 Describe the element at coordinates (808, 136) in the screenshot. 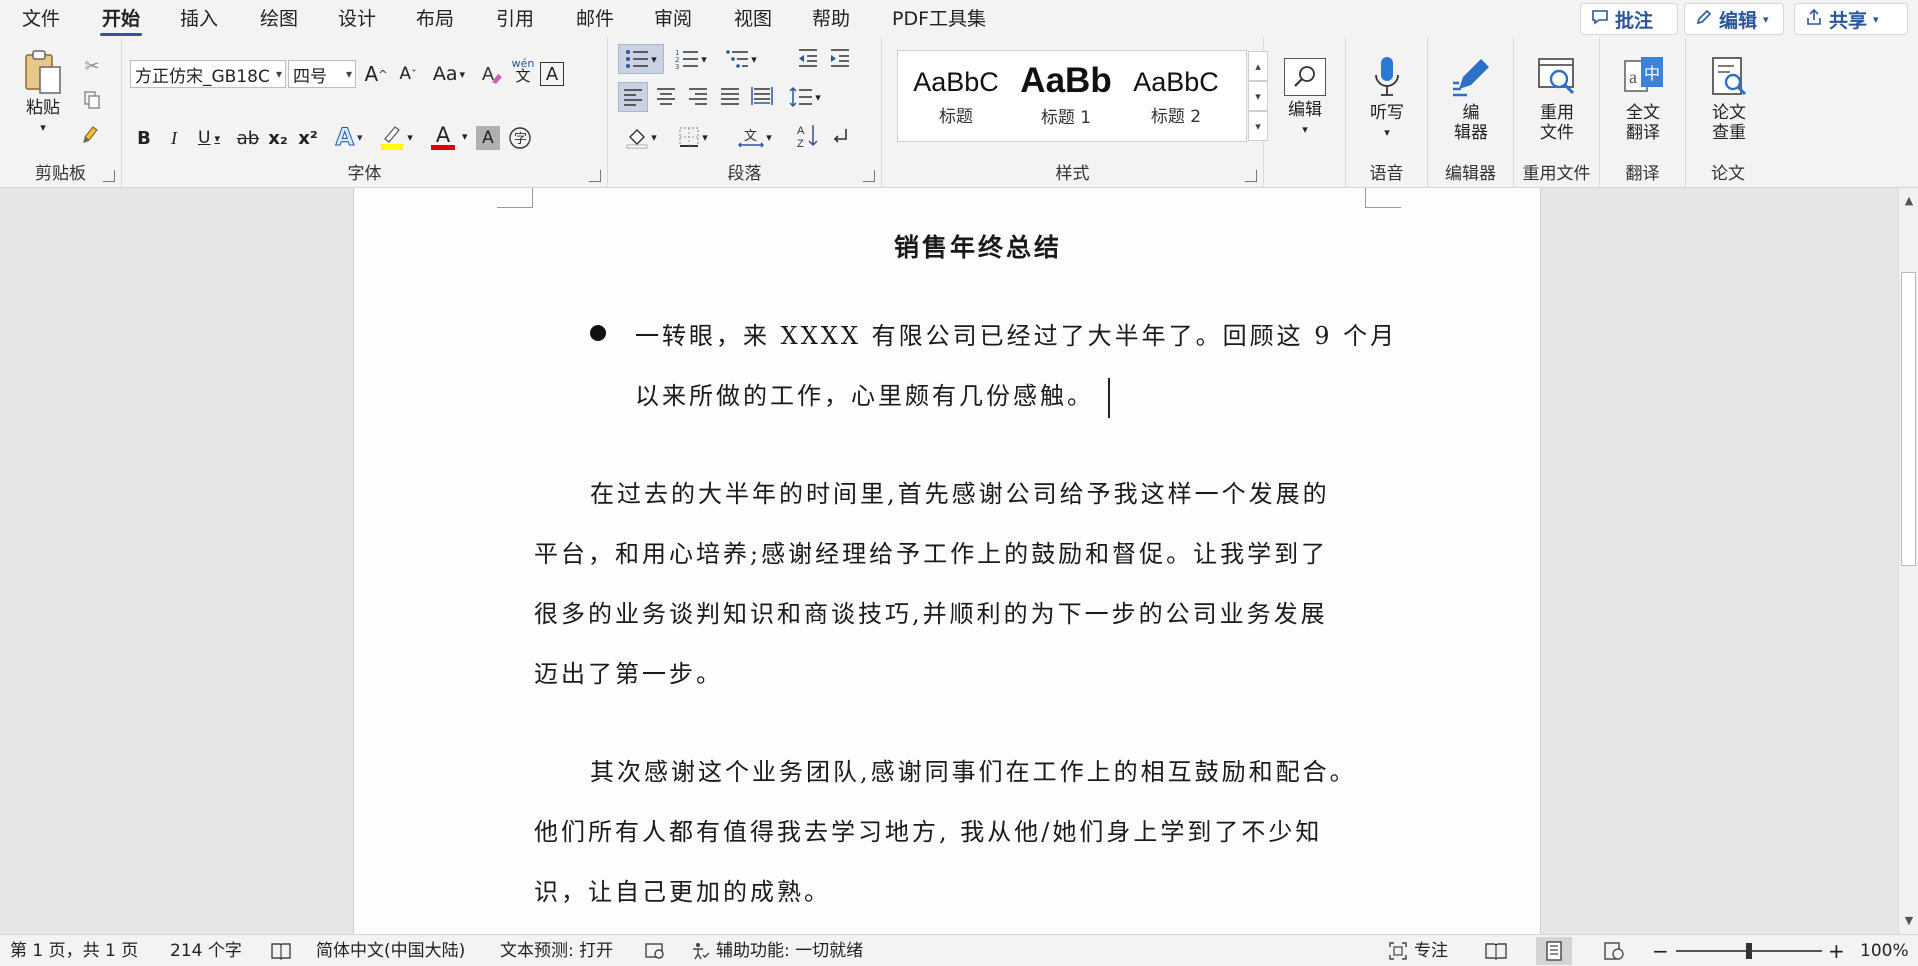

I see `sort-button: AZ` at that location.